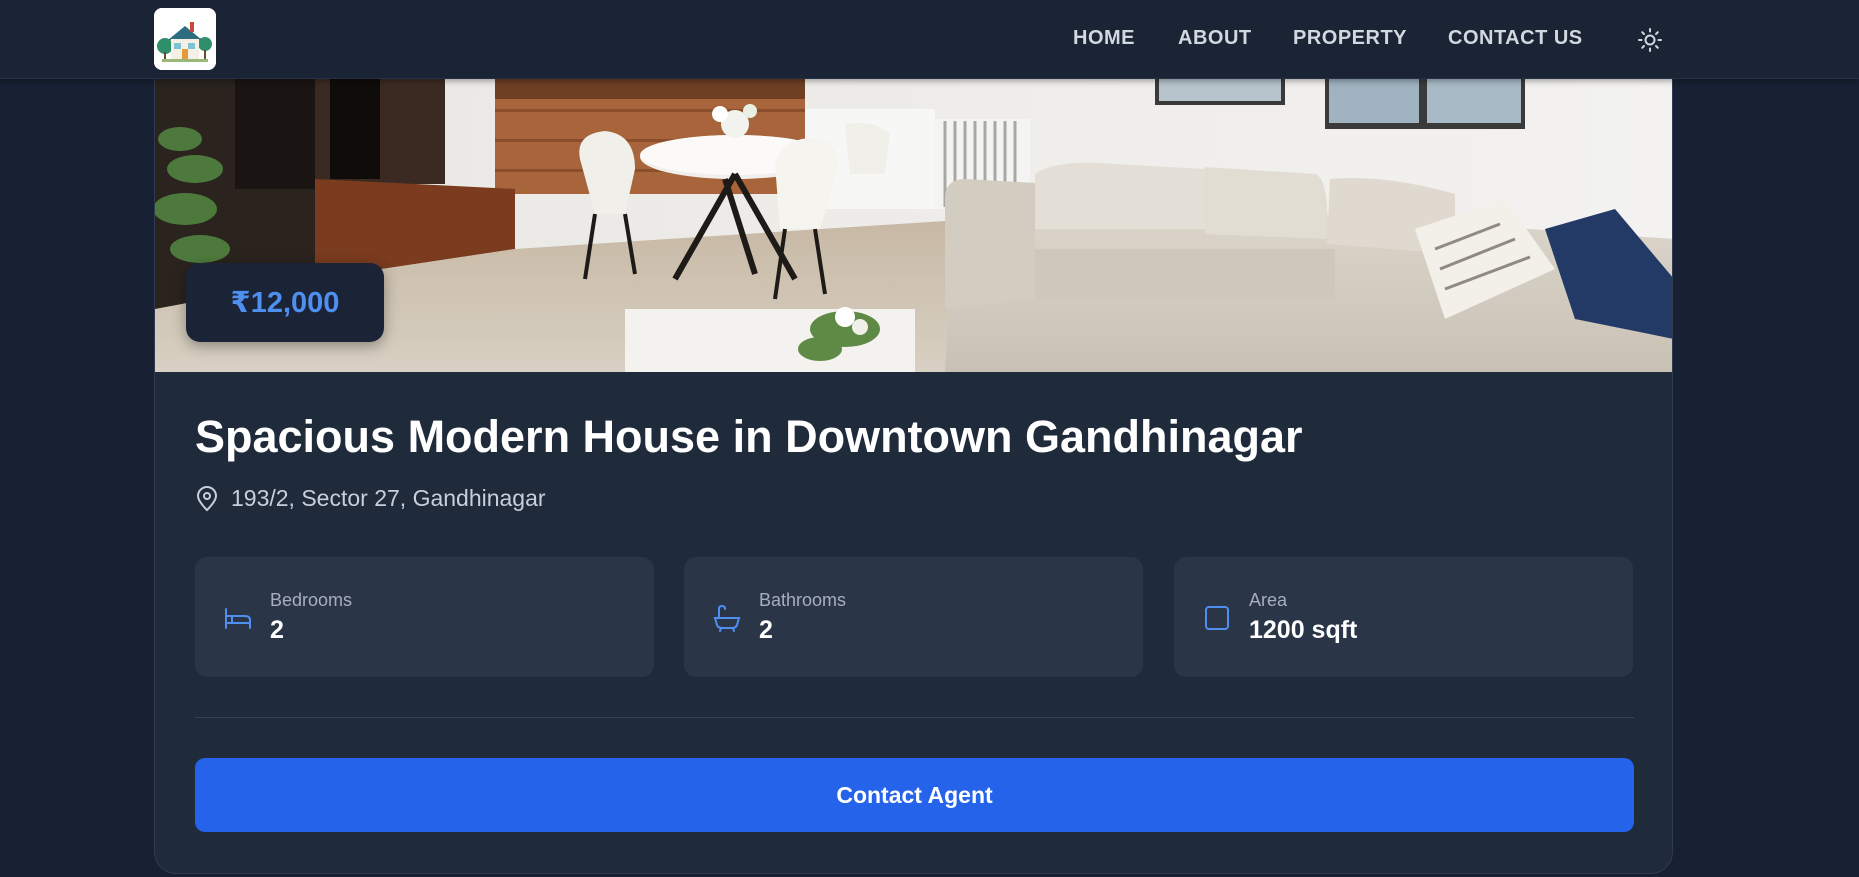 This screenshot has width=1859, height=877. What do you see at coordinates (1515, 38) in the screenshot?
I see `nav-contact-us: CONTACT US` at bounding box center [1515, 38].